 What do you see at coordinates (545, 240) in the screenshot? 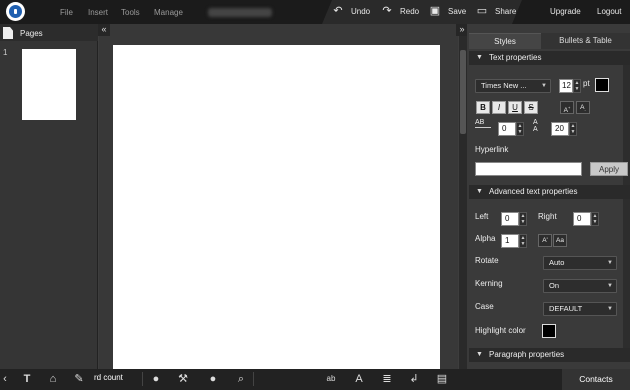
I see `uppercase-icon: A'` at bounding box center [545, 240].